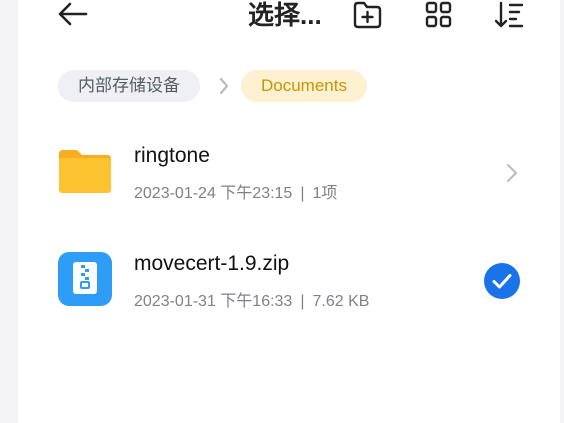 The image size is (564, 423). I want to click on new-folder-button, so click(367, 15).